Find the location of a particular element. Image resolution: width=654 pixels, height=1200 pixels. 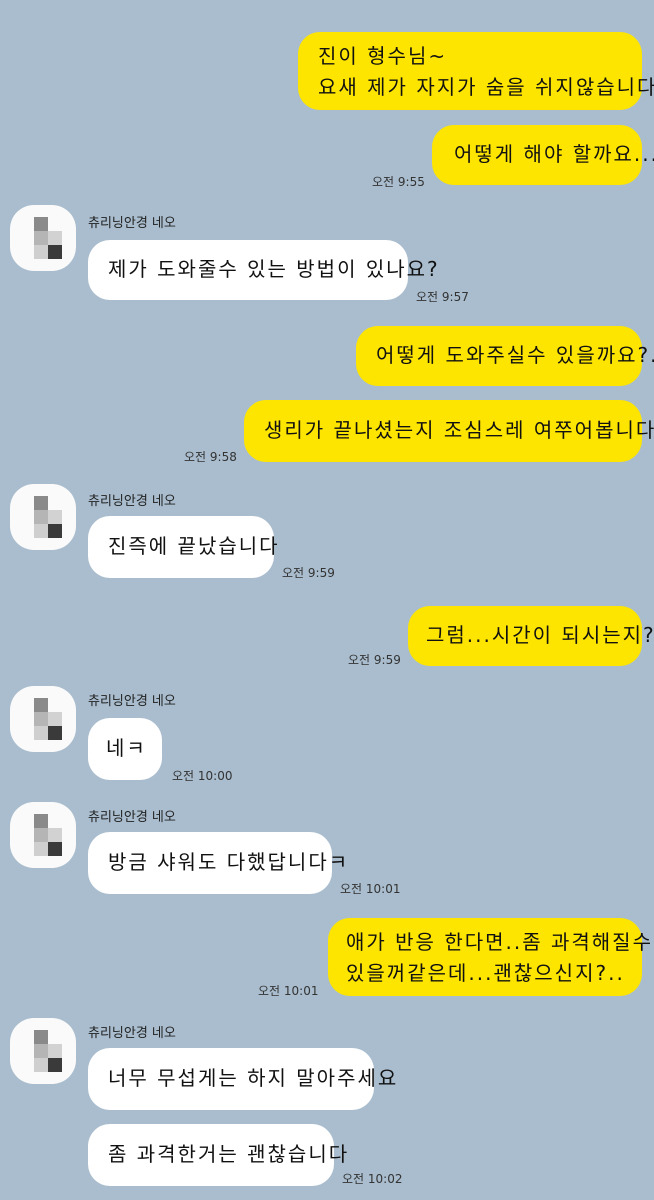

message-line: 진즉에 끝났습니다 is located at coordinates (194, 546).